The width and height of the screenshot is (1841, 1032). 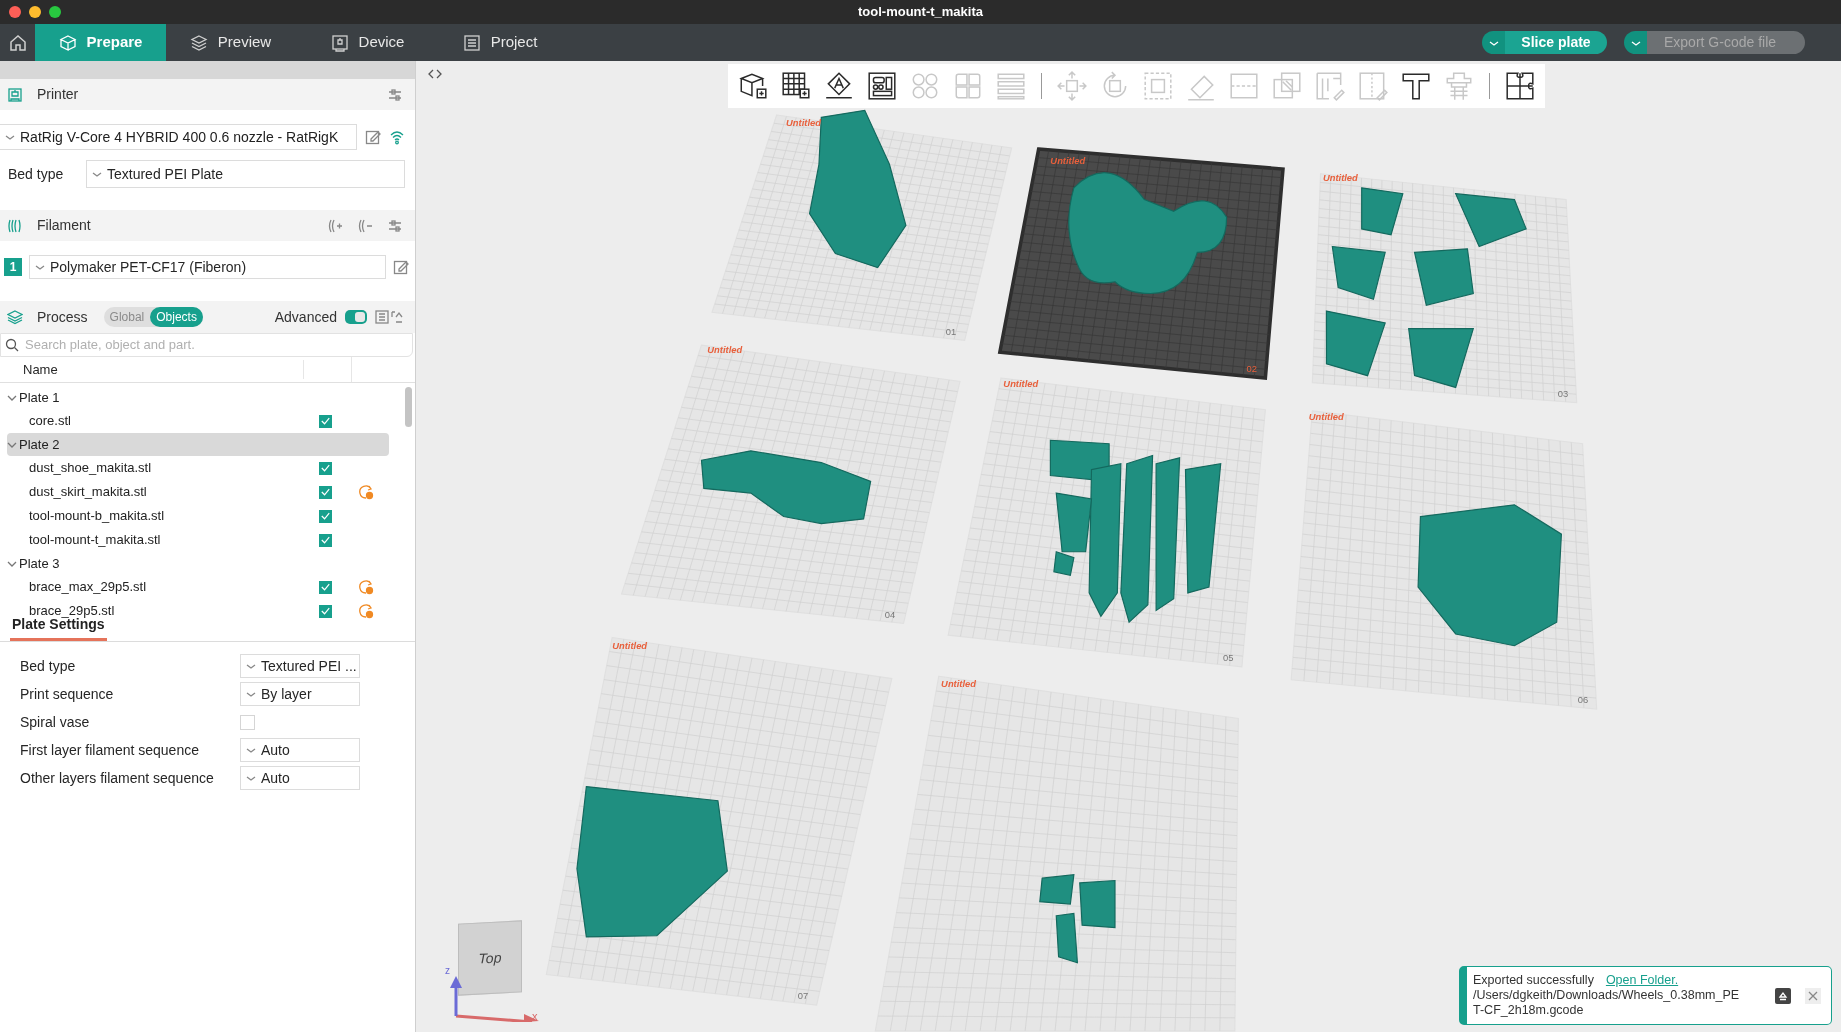 I want to click on search-input: Search plate, object and part., so click(x=218, y=345).